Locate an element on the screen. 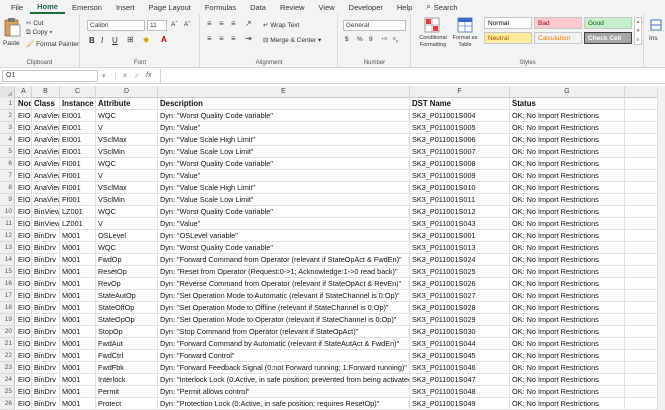  cell-style-check-cell: Check Cell is located at coordinates (608, 38).